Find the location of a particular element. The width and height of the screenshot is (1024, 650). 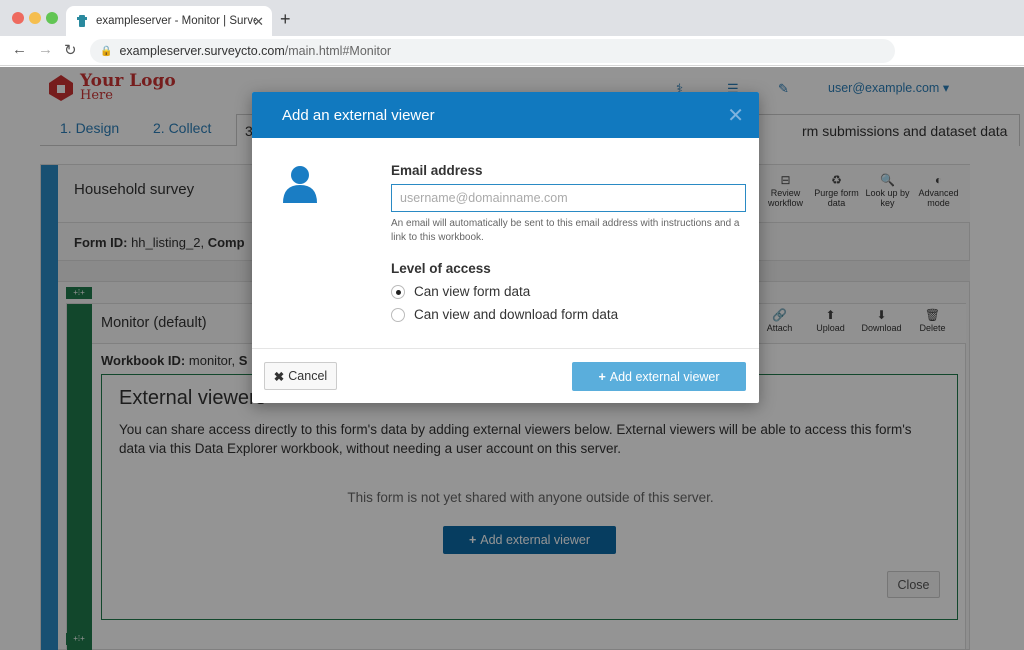

access-option-view: Can view form data is located at coordinates (460, 291).